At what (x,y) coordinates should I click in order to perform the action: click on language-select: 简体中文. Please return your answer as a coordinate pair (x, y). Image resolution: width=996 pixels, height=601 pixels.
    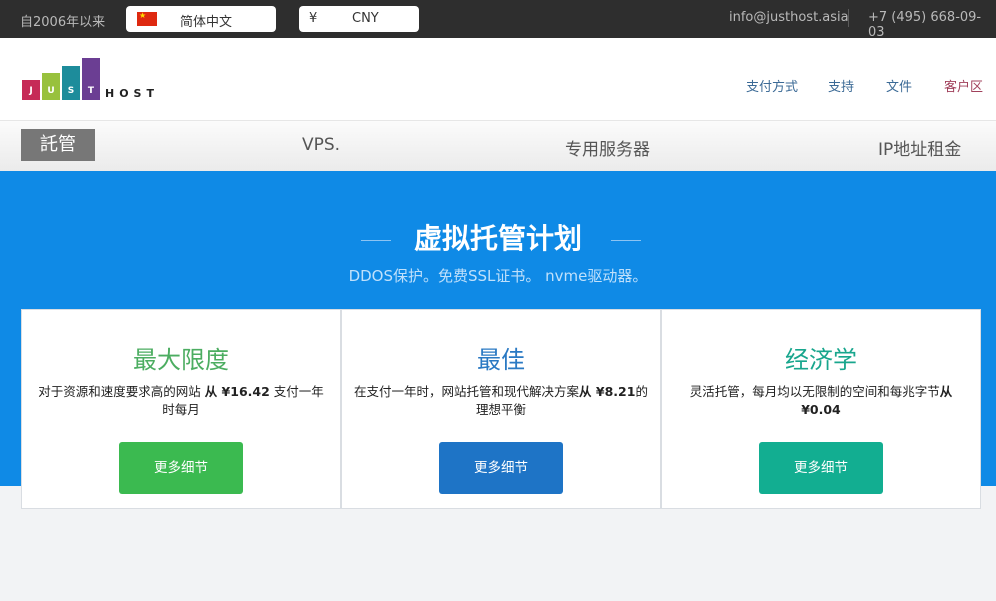
    Looking at the image, I should click on (201, 19).